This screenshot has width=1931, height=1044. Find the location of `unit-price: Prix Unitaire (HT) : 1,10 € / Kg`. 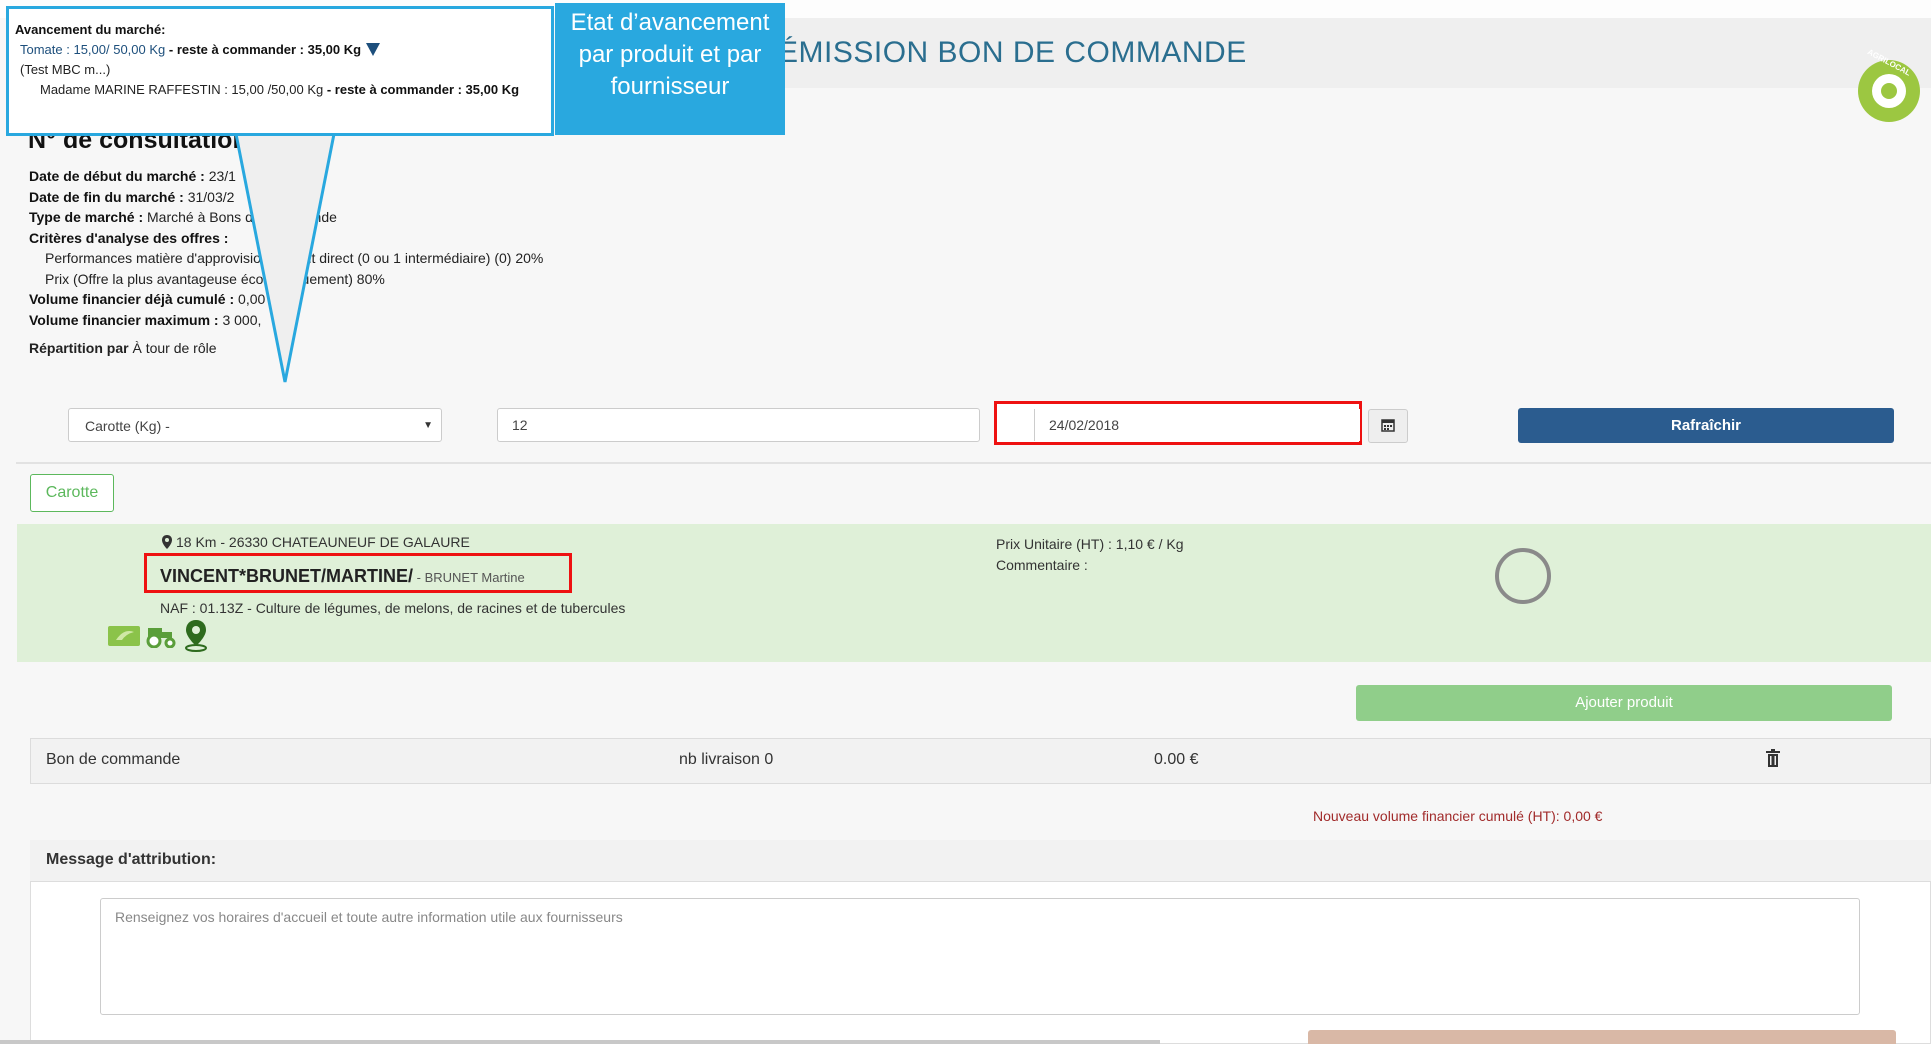

unit-price: Prix Unitaire (HT) : 1,10 € / Kg is located at coordinates (1090, 544).